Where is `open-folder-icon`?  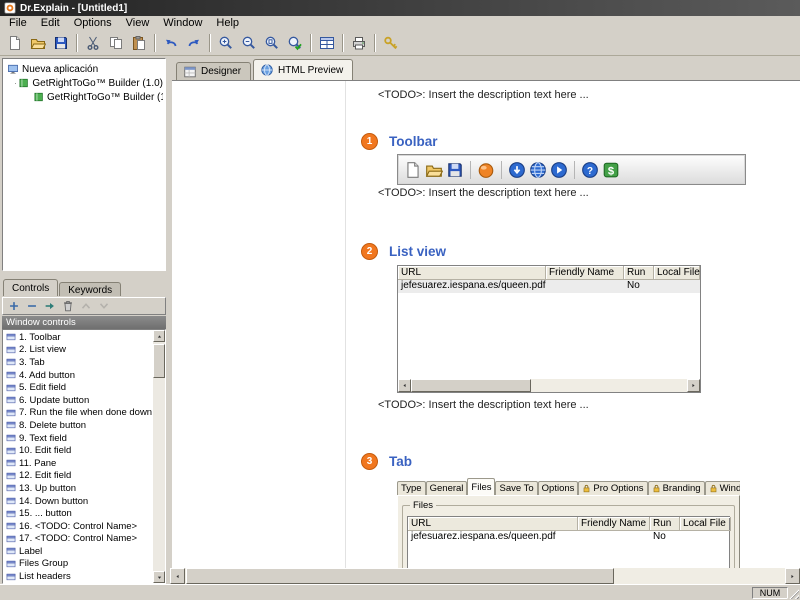 open-folder-icon is located at coordinates (38, 43).